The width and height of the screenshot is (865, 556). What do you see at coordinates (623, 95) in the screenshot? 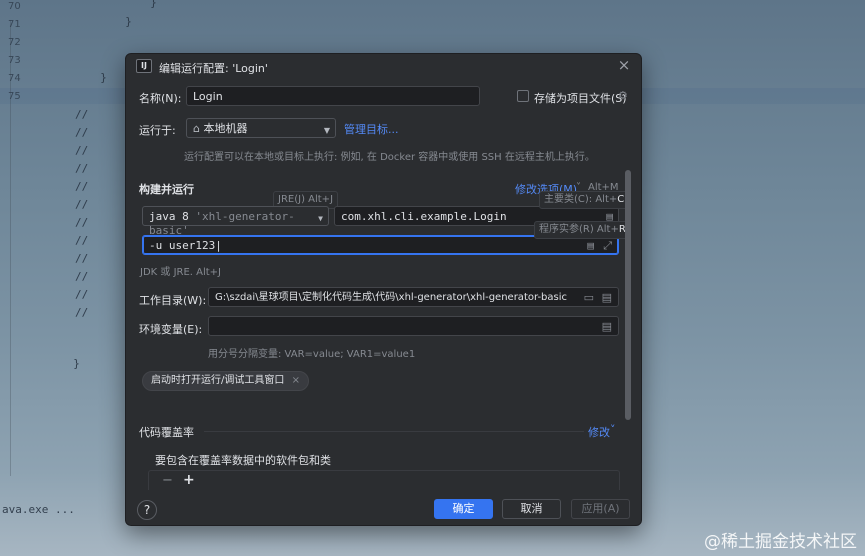
I see `gear-icon: ⚙` at bounding box center [623, 95].